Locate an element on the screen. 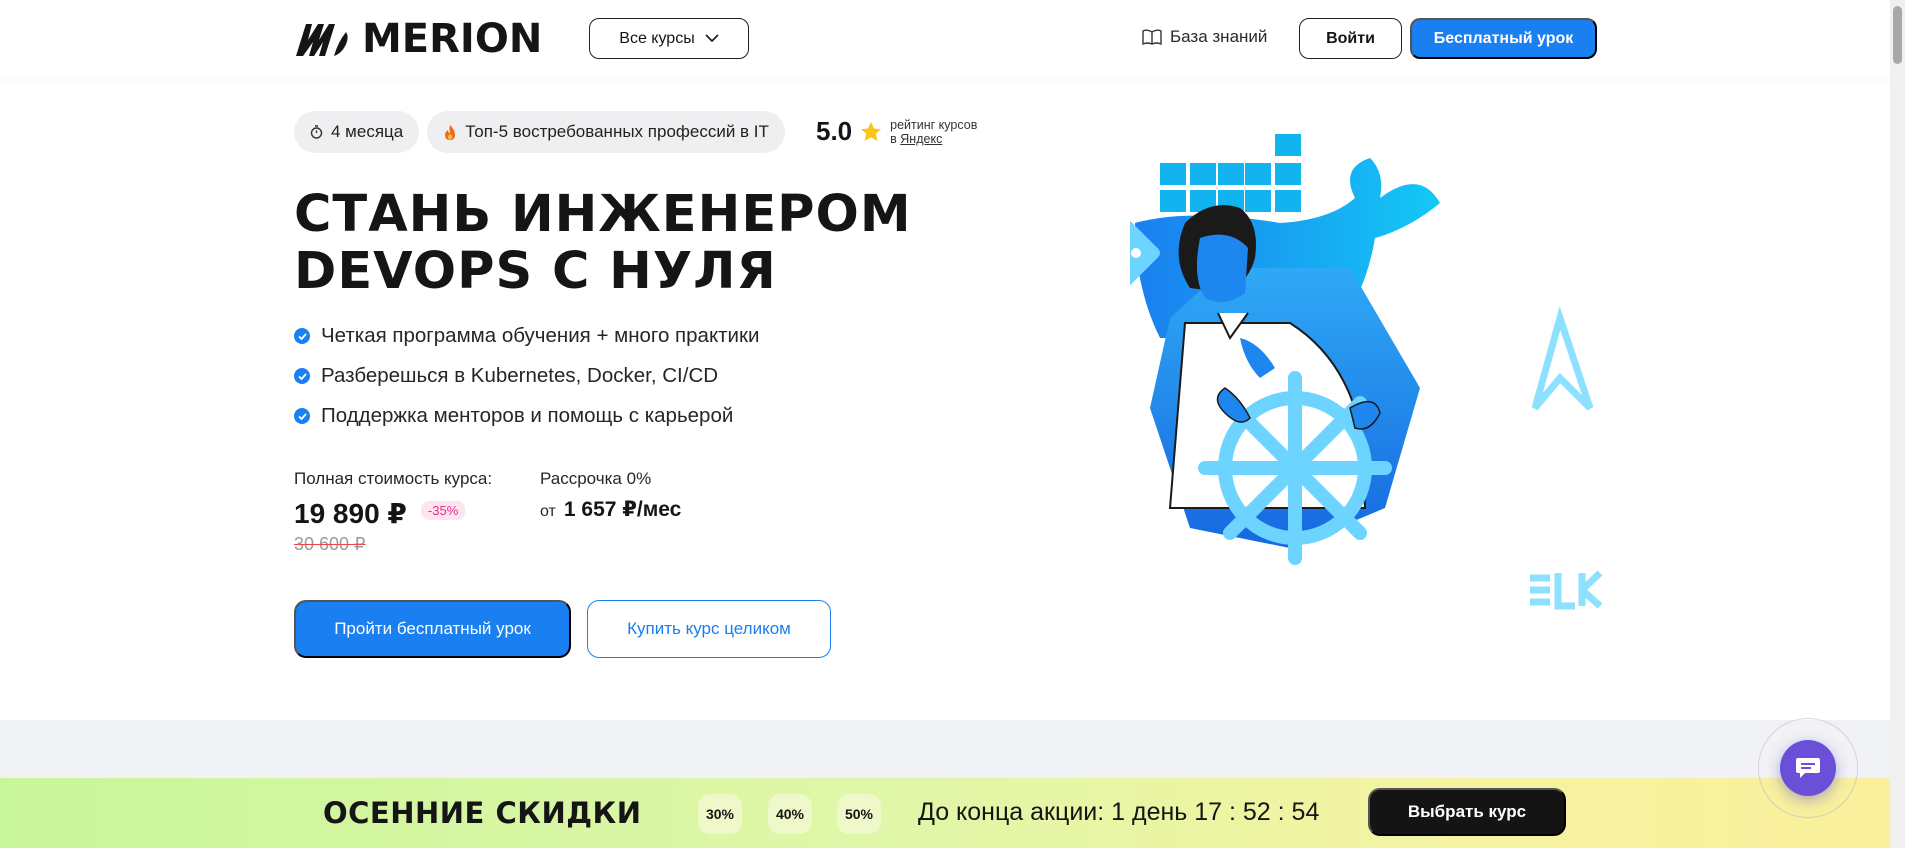 Image resolution: width=1905 pixels, height=848 pixels. installment-from: от is located at coordinates (548, 511).